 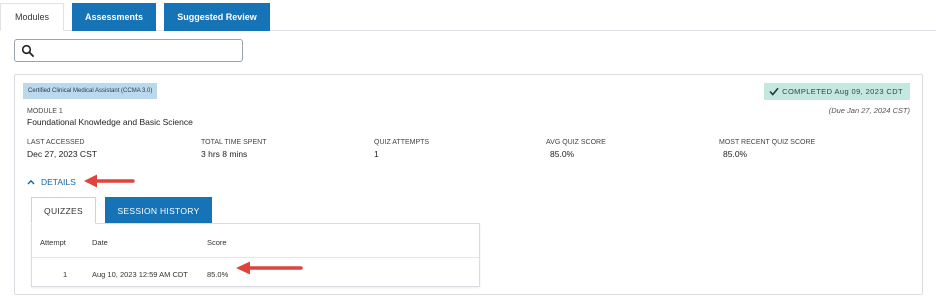 What do you see at coordinates (56, 142) in the screenshot?
I see `stat-label: LAST ACCESSED` at bounding box center [56, 142].